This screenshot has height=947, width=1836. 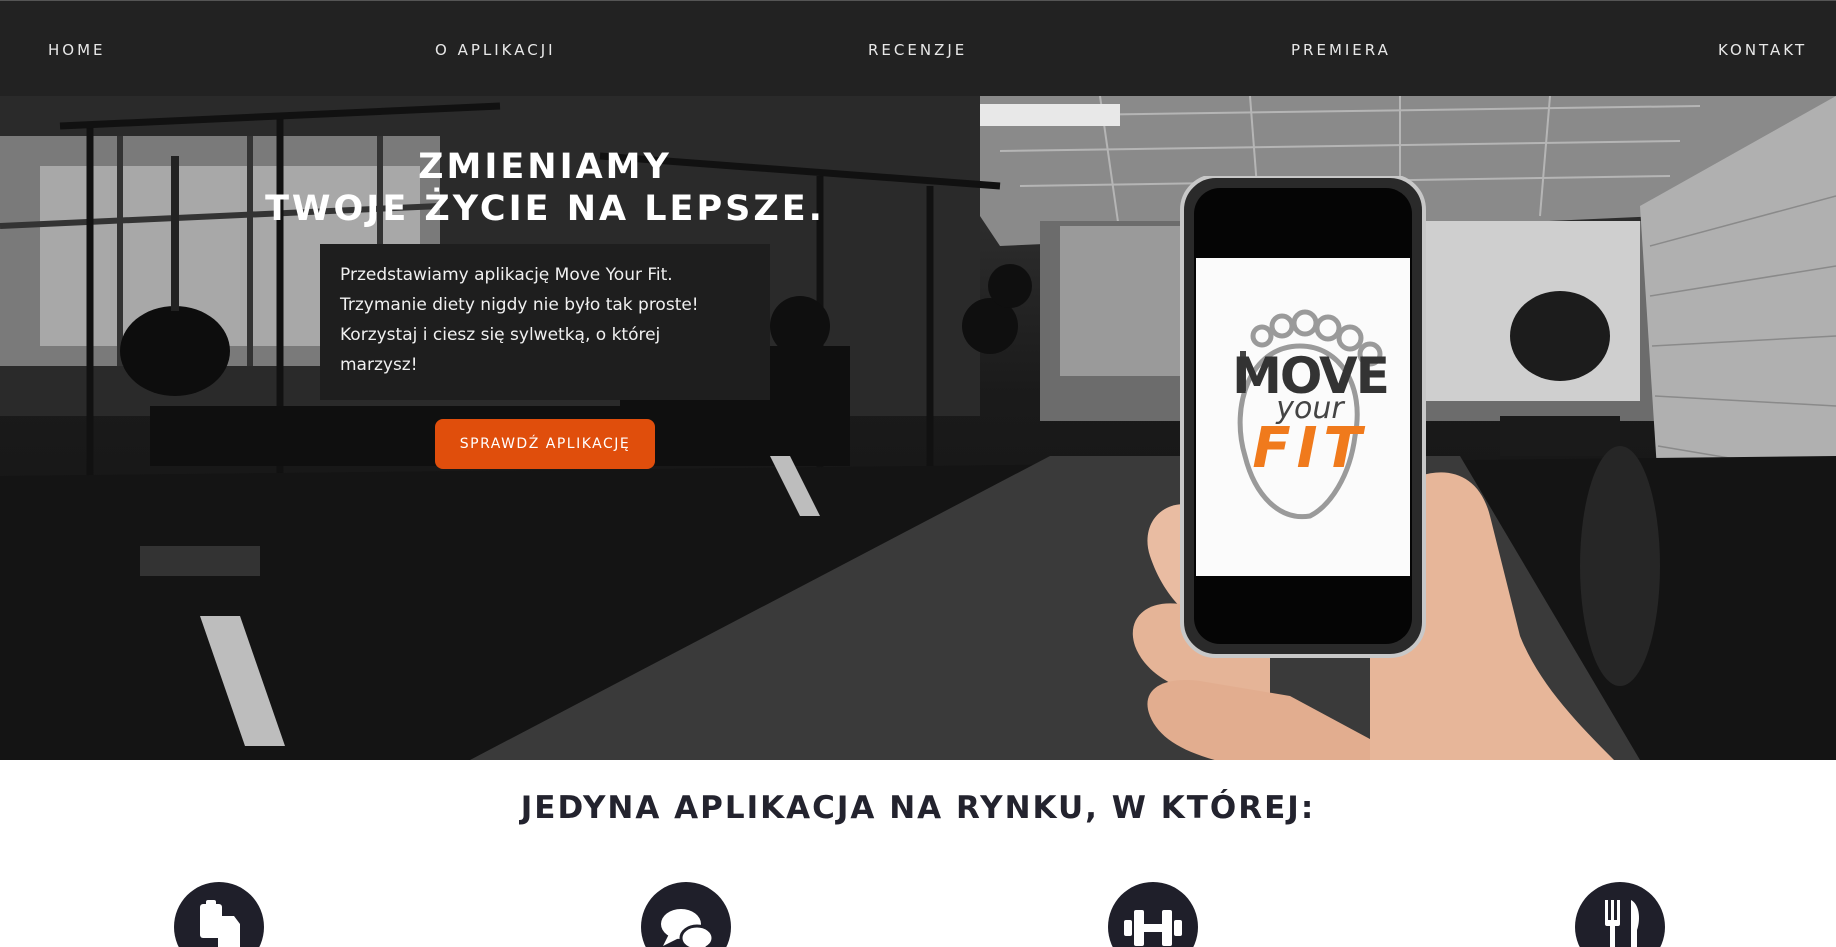 I want to click on hero-description-line-1: Przedstawiamy aplikację Move Your Fit., so click(x=506, y=275).